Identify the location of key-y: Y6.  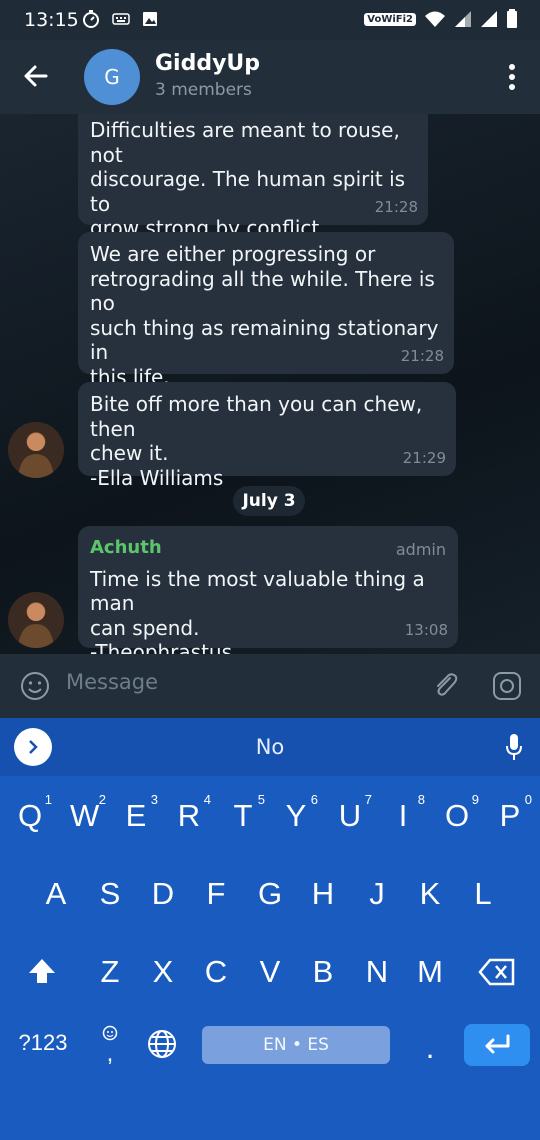
(300, 813).